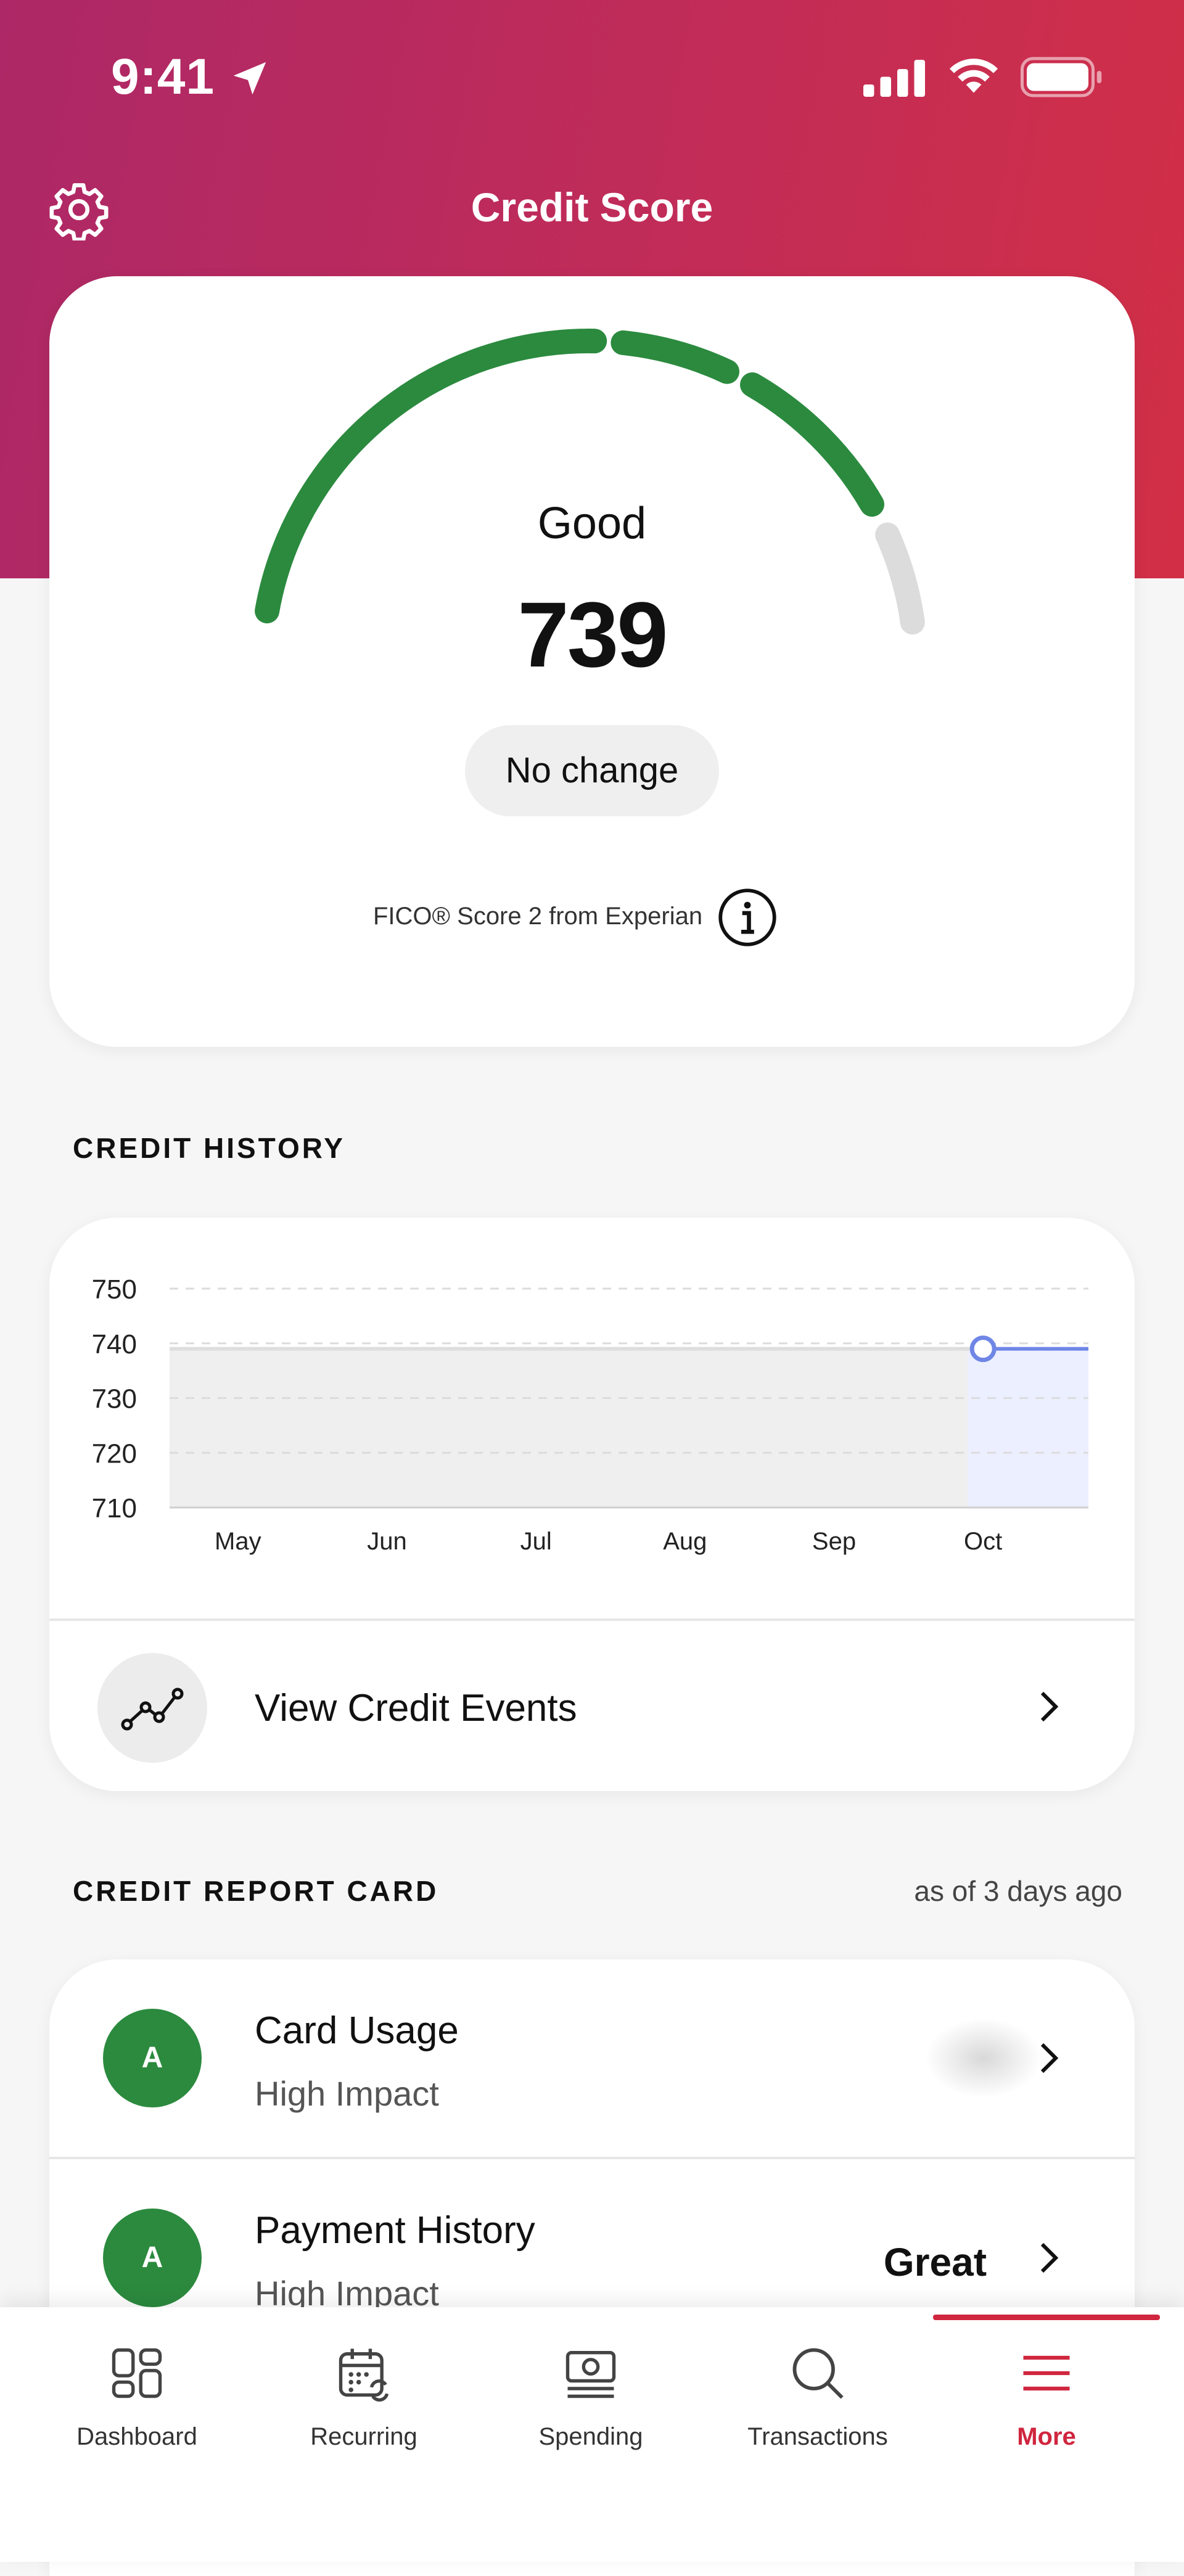  I want to click on report-item-impact: High Impact, so click(347, 2093).